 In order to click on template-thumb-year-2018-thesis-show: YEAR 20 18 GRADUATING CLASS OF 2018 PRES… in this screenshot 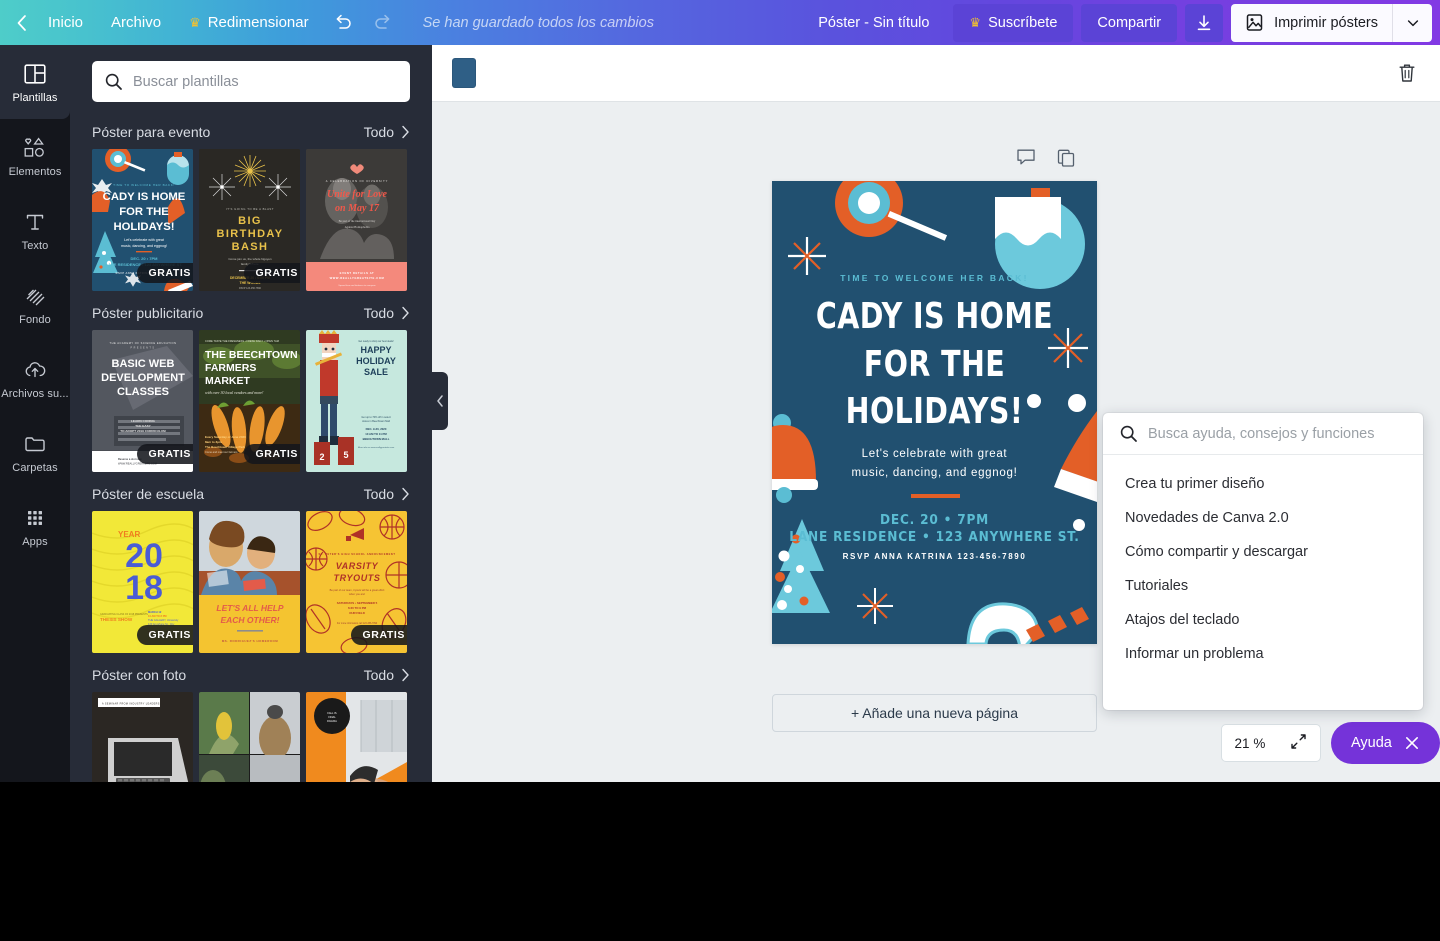, I will do `click(142, 582)`.